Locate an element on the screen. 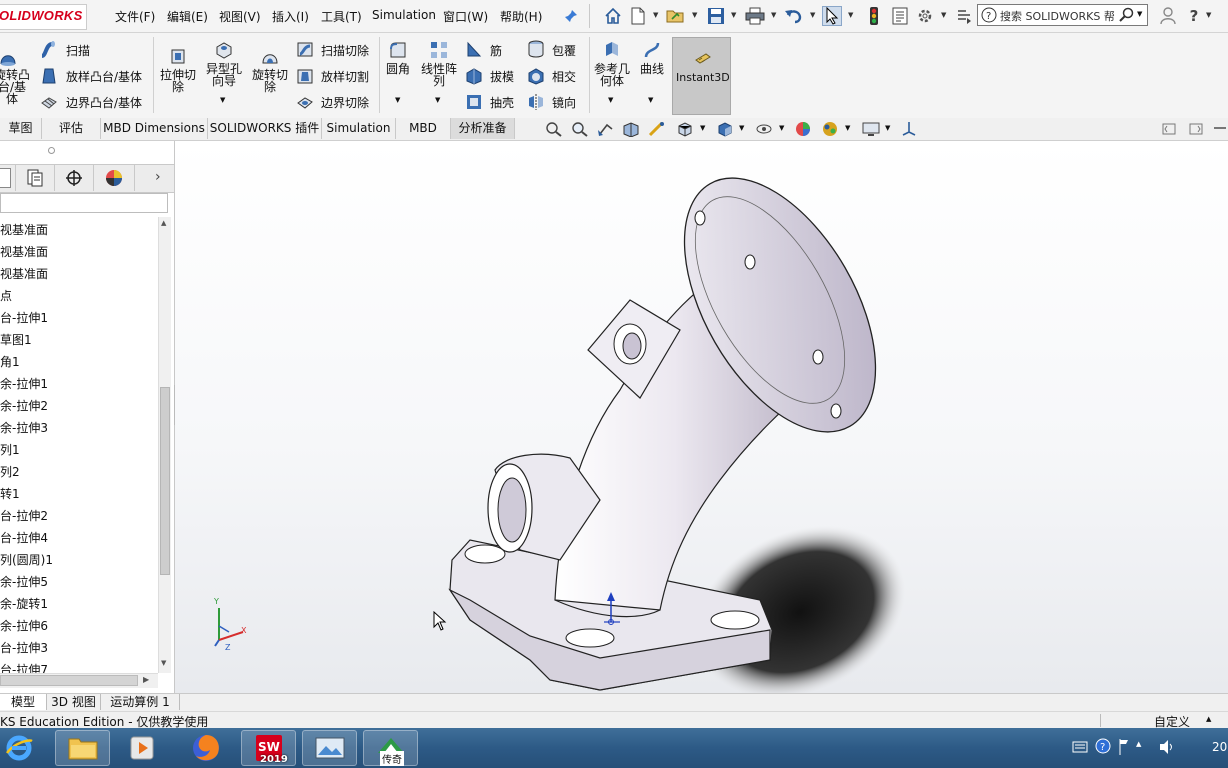 The height and width of the screenshot is (768, 1228). solidworks-2019-icon: SW 2019 is located at coordinates (268, 748).